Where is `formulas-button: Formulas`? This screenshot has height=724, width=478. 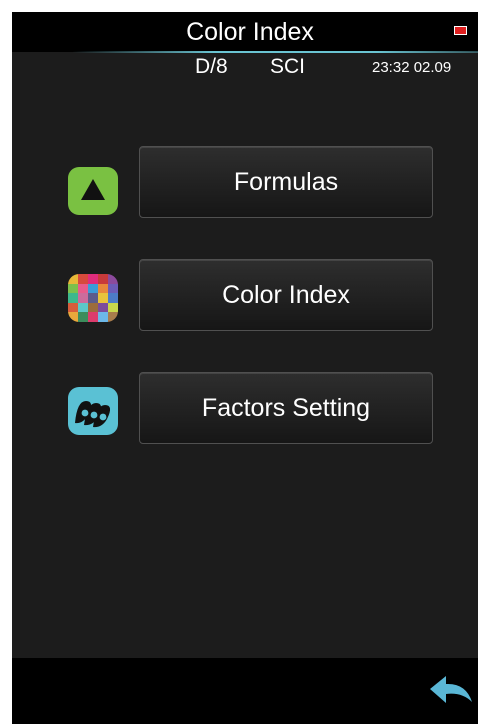 formulas-button: Formulas is located at coordinates (286, 182).